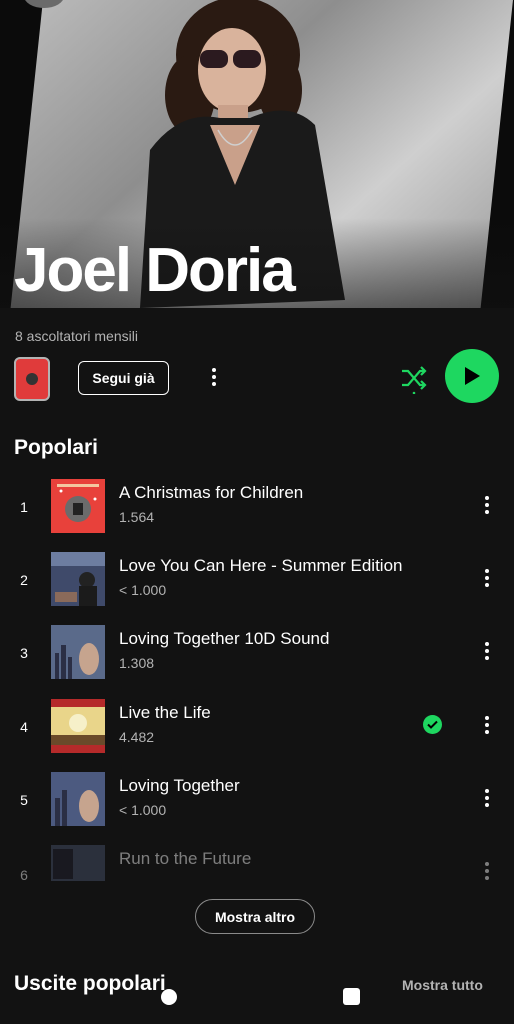  Describe the element at coordinates (257, 800) in the screenshot. I see `track-row: 5 Loving Together < 1.000` at that location.